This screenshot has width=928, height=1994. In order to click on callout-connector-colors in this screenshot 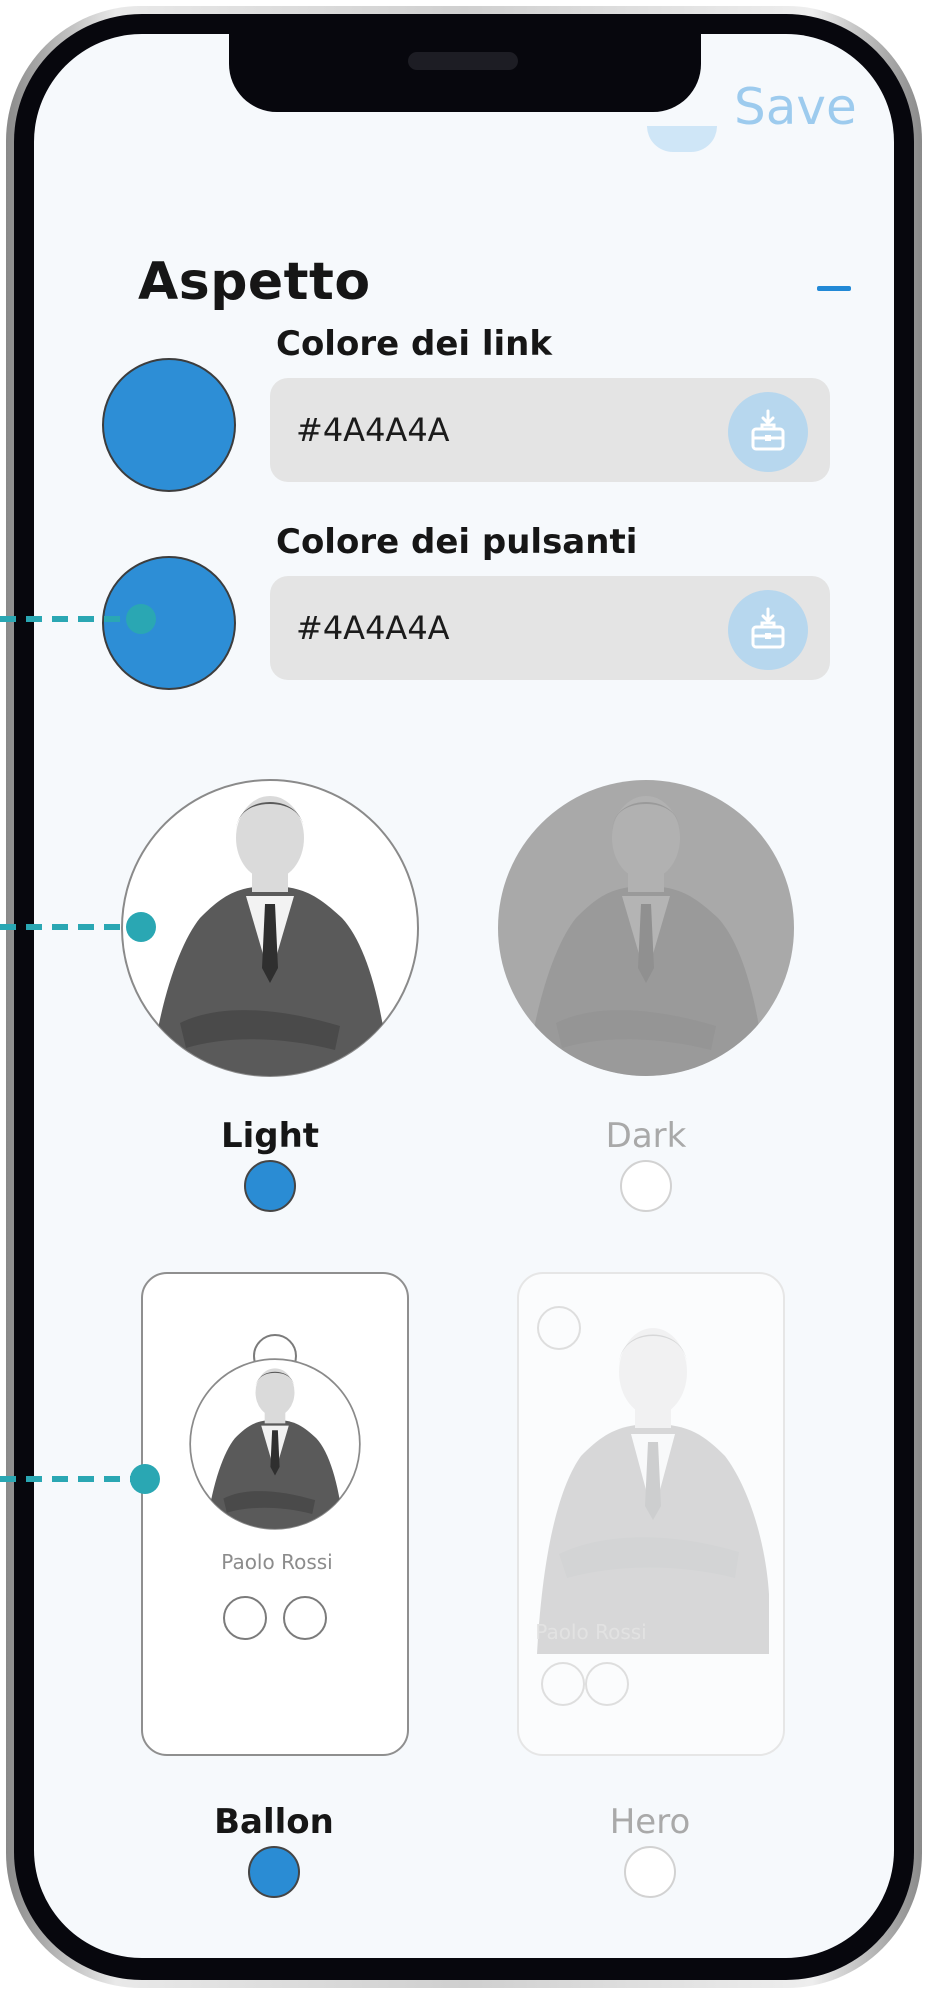, I will do `click(66, 619)`.